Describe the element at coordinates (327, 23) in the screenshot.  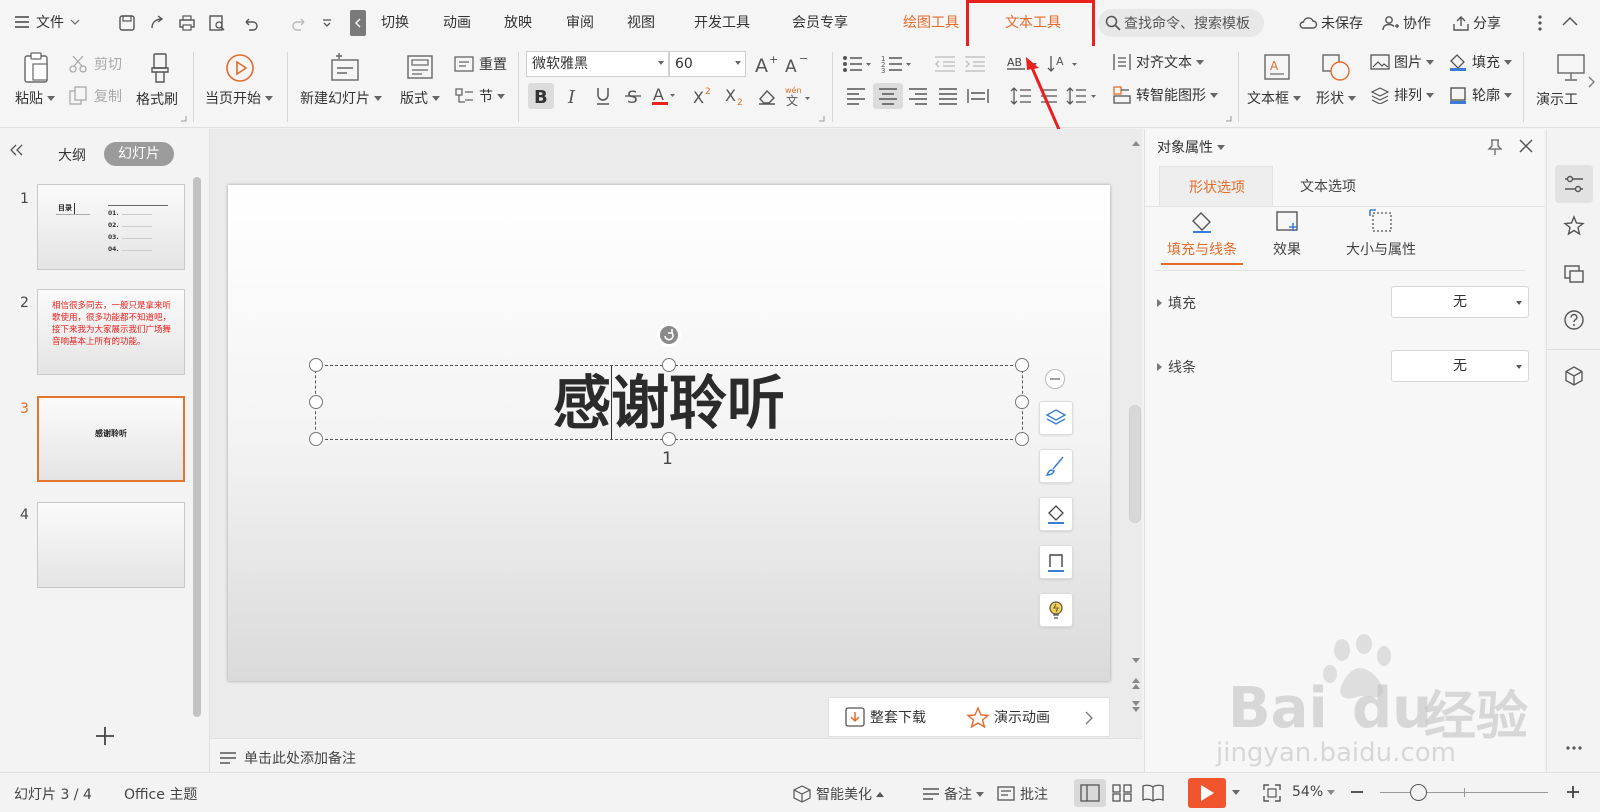
I see `customize-toolbar-icon` at that location.